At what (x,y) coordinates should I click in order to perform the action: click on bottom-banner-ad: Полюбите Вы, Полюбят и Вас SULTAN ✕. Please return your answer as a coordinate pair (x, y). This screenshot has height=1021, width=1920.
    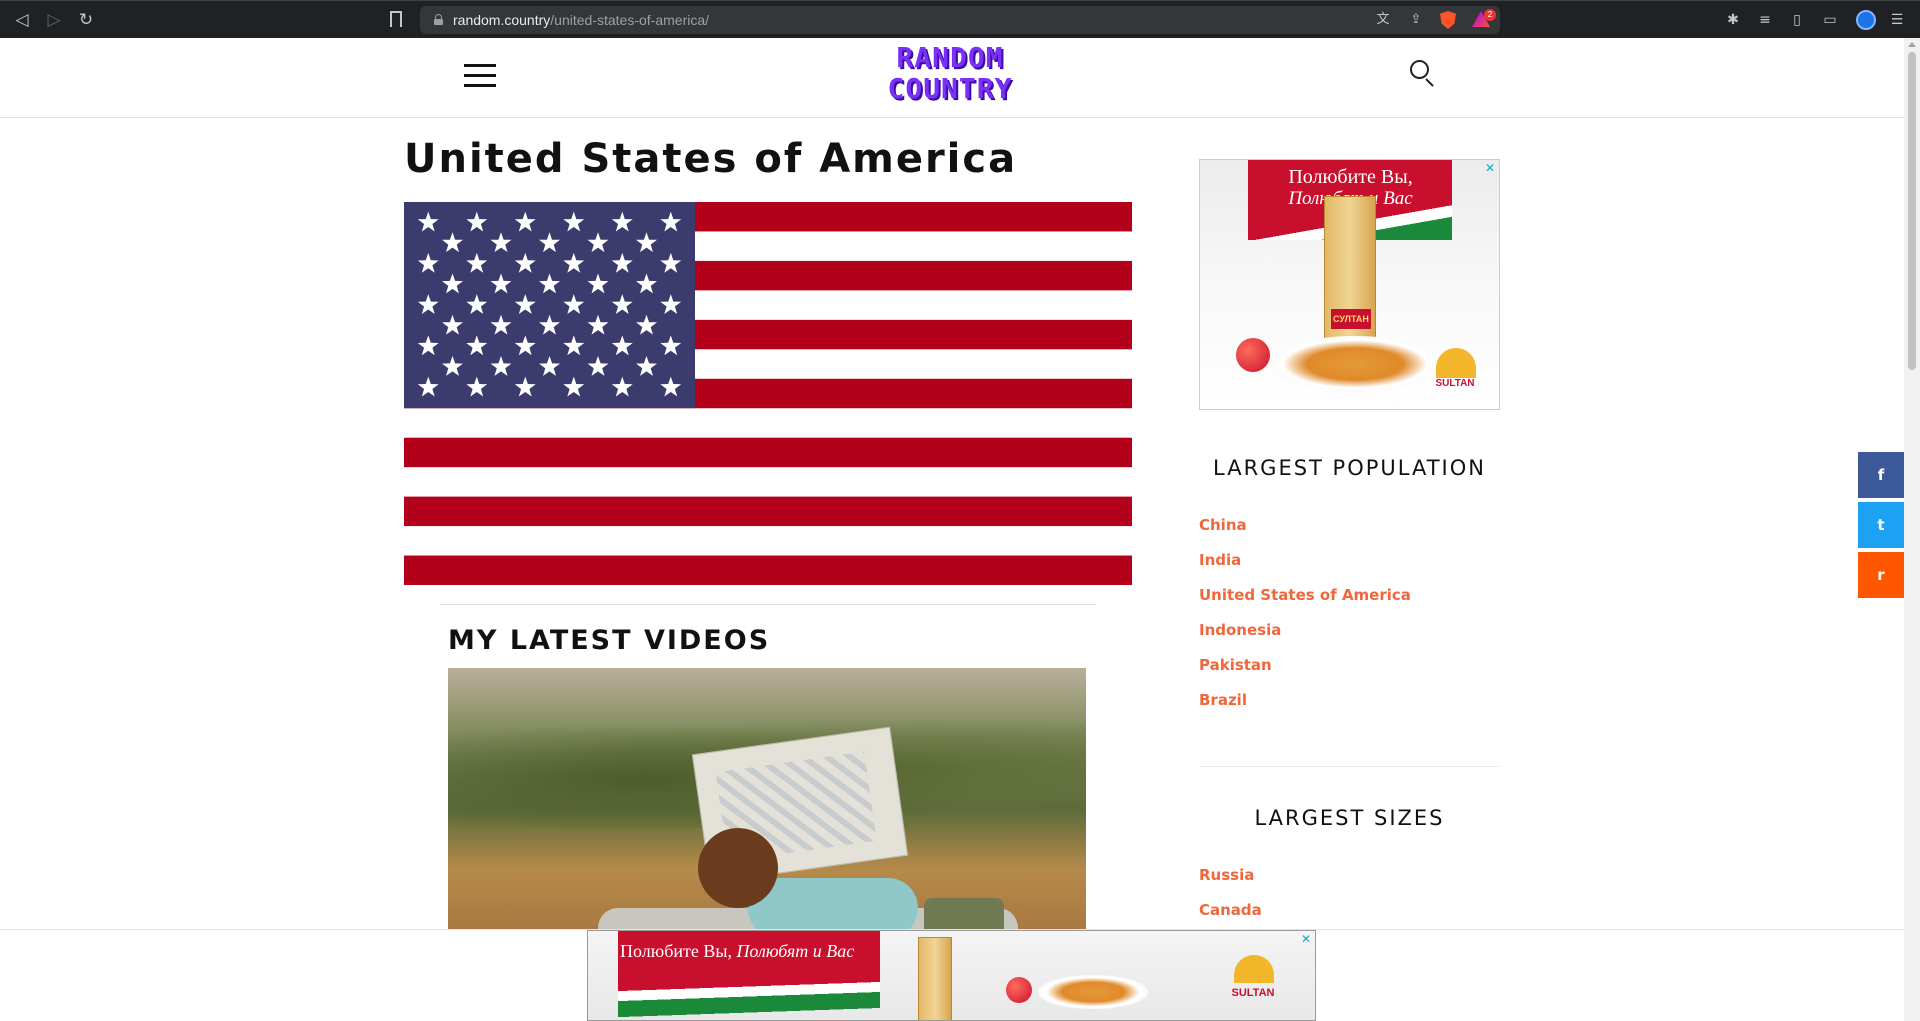
    Looking at the image, I should click on (951, 975).